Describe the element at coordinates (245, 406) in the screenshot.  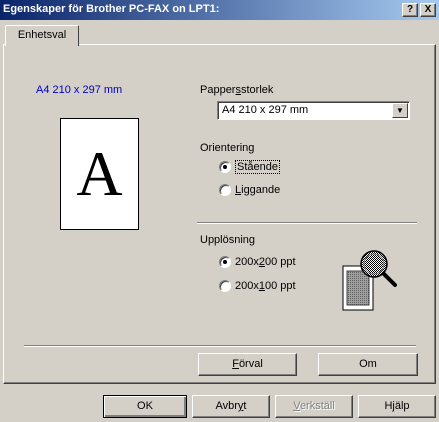
I see `cancel-label-post: t` at that location.